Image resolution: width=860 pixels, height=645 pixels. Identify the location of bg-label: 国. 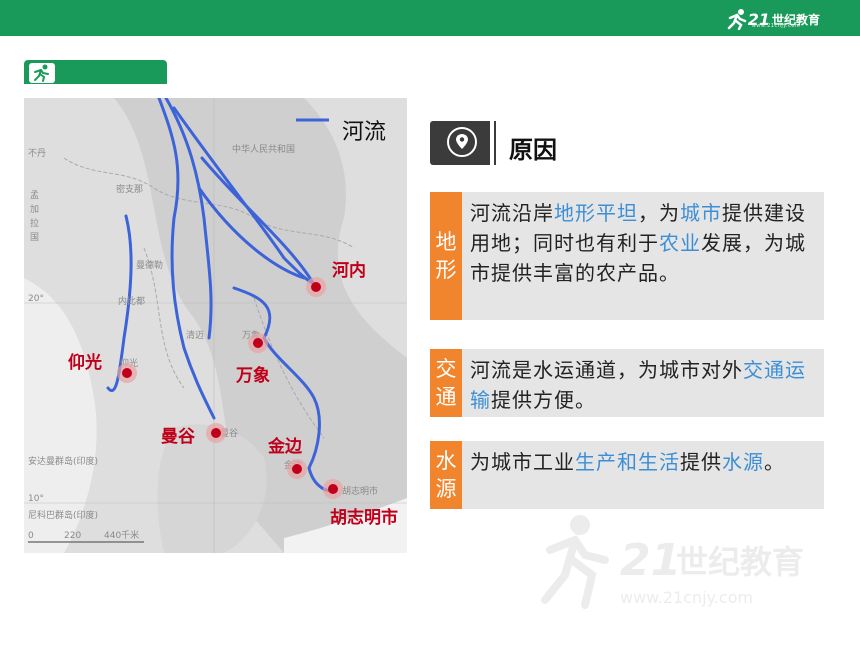
(34, 237).